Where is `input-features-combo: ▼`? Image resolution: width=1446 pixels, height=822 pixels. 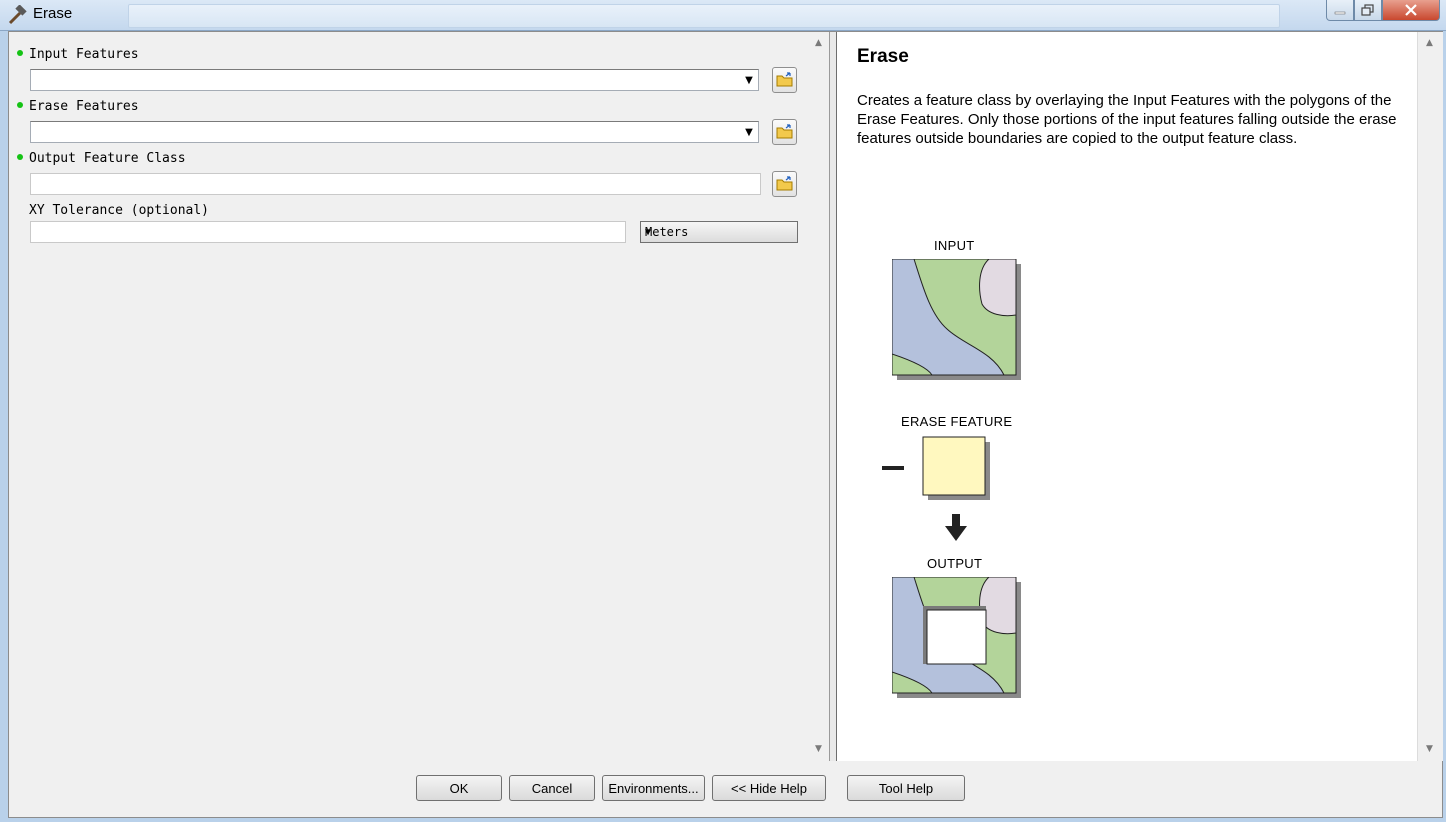 input-features-combo: ▼ is located at coordinates (394, 80).